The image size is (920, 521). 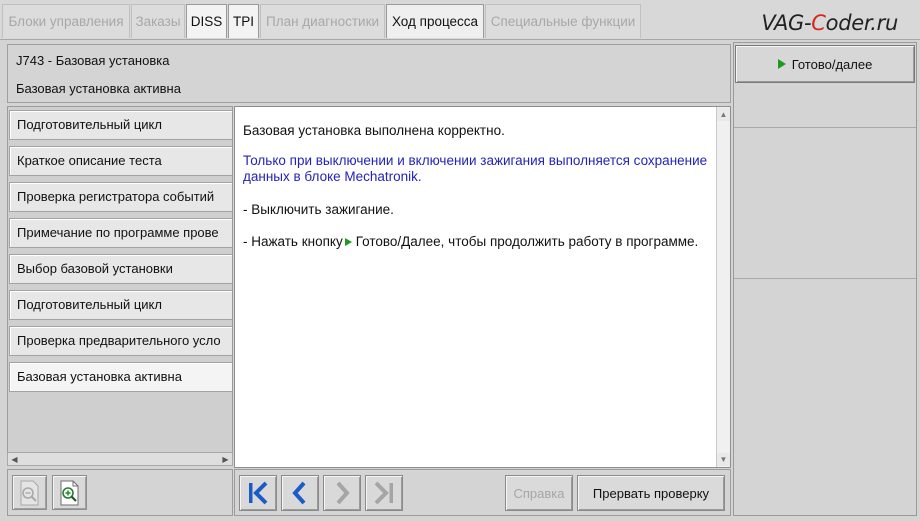 I want to click on message-success: Базовая установка выполнена корректно., so click(x=374, y=130).